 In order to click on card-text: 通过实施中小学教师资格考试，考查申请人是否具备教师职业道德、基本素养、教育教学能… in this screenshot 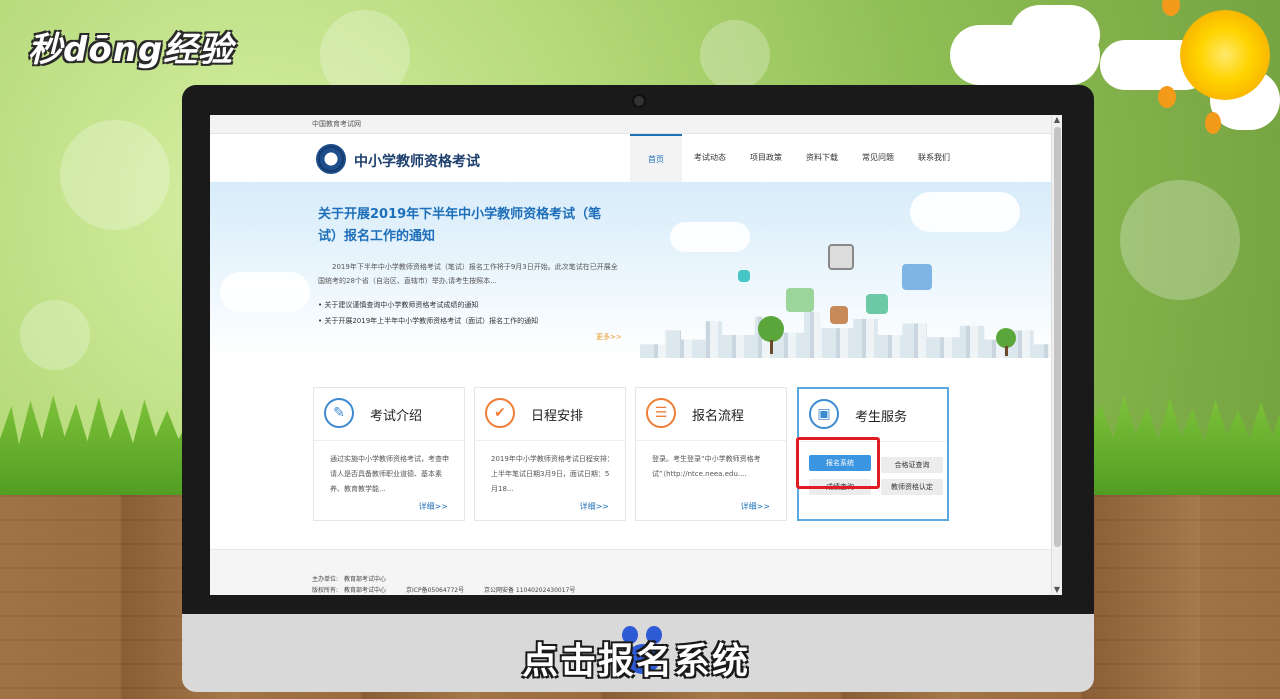, I will do `click(389, 474)`.